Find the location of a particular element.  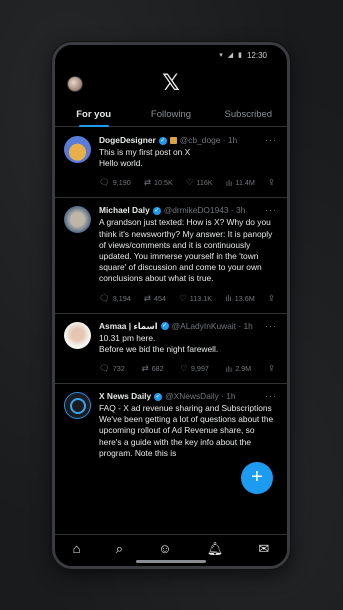

author-name: Asmaa | اسماء is located at coordinates (128, 326).